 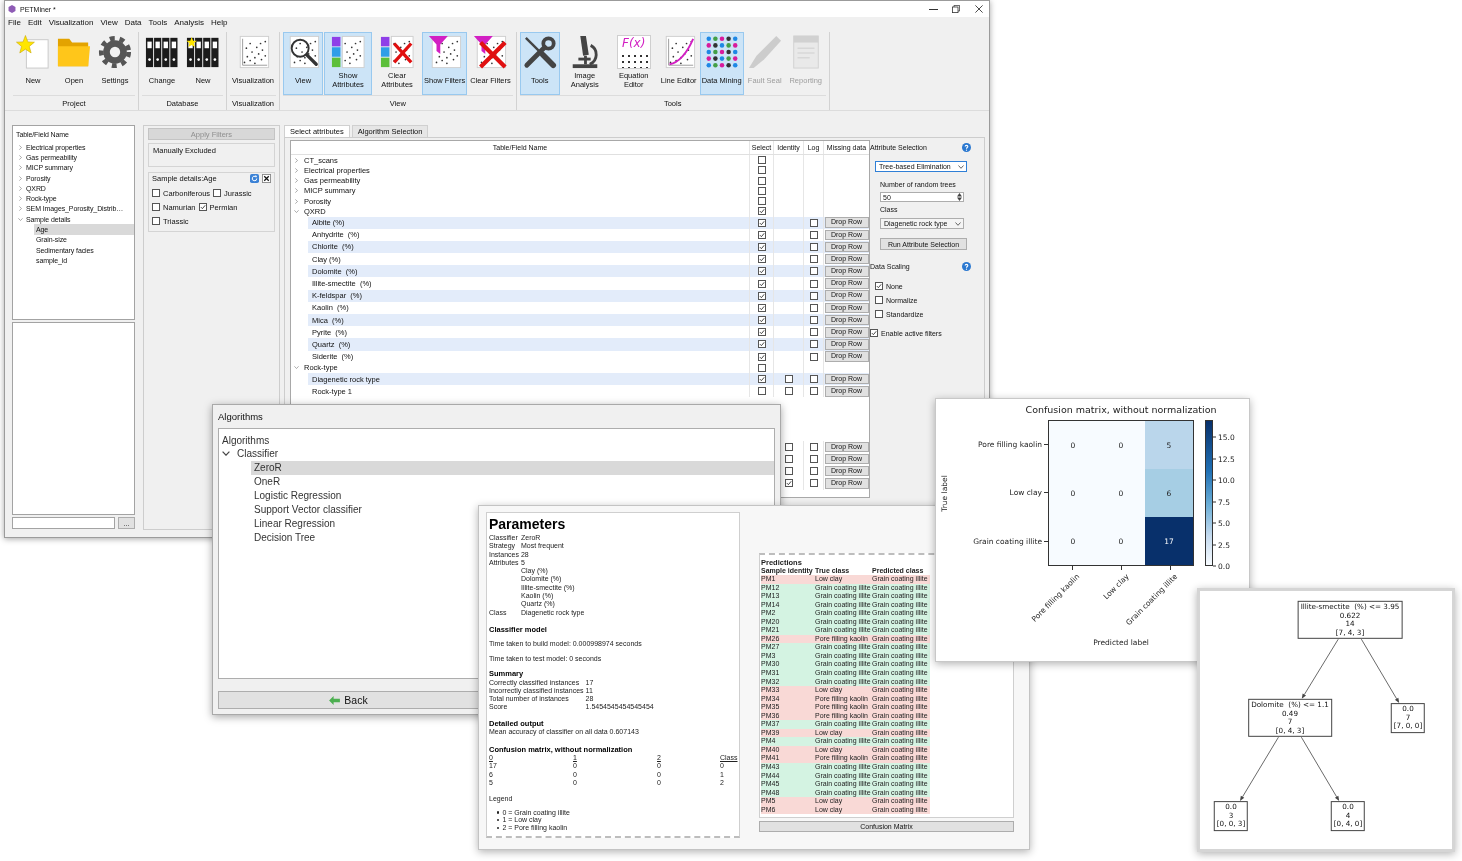 What do you see at coordinates (498, 812) in the screenshot?
I see `bullet-icon` at bounding box center [498, 812].